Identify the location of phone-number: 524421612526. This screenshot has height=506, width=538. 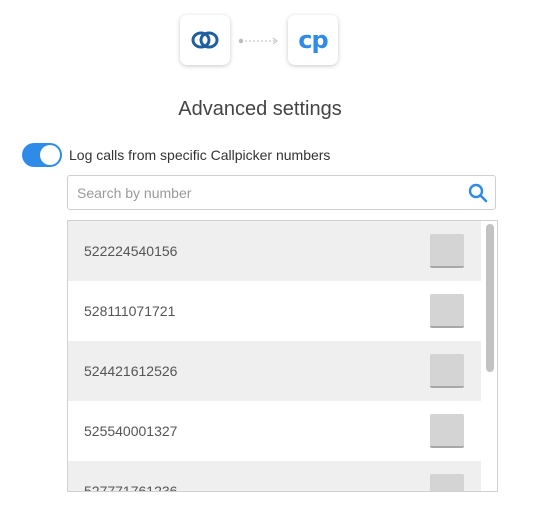
(131, 371).